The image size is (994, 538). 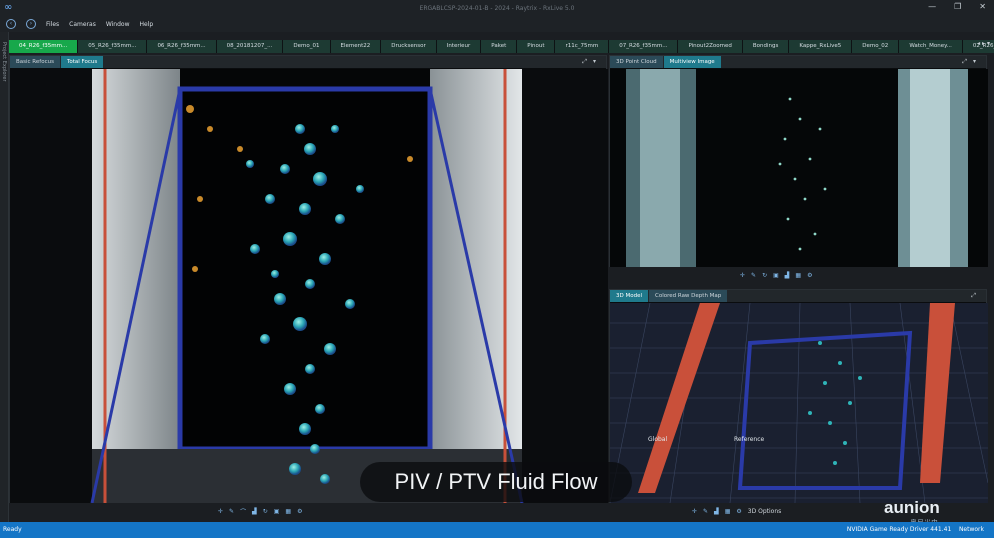 I want to click on tab-3d-point-cloud: 3D Point Cloud, so click(x=636, y=62).